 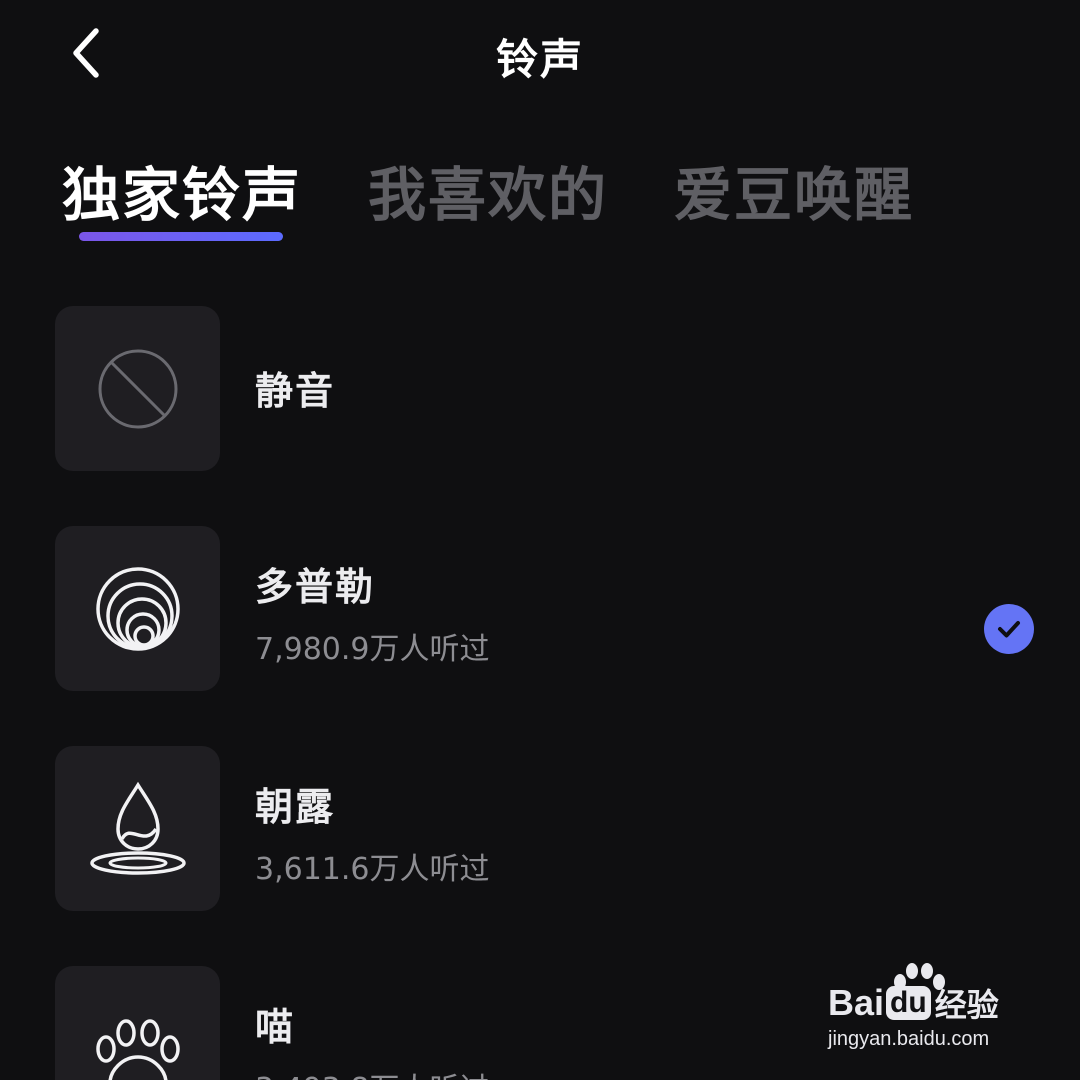 What do you see at coordinates (137, 1049) in the screenshot?
I see `paw-icon` at bounding box center [137, 1049].